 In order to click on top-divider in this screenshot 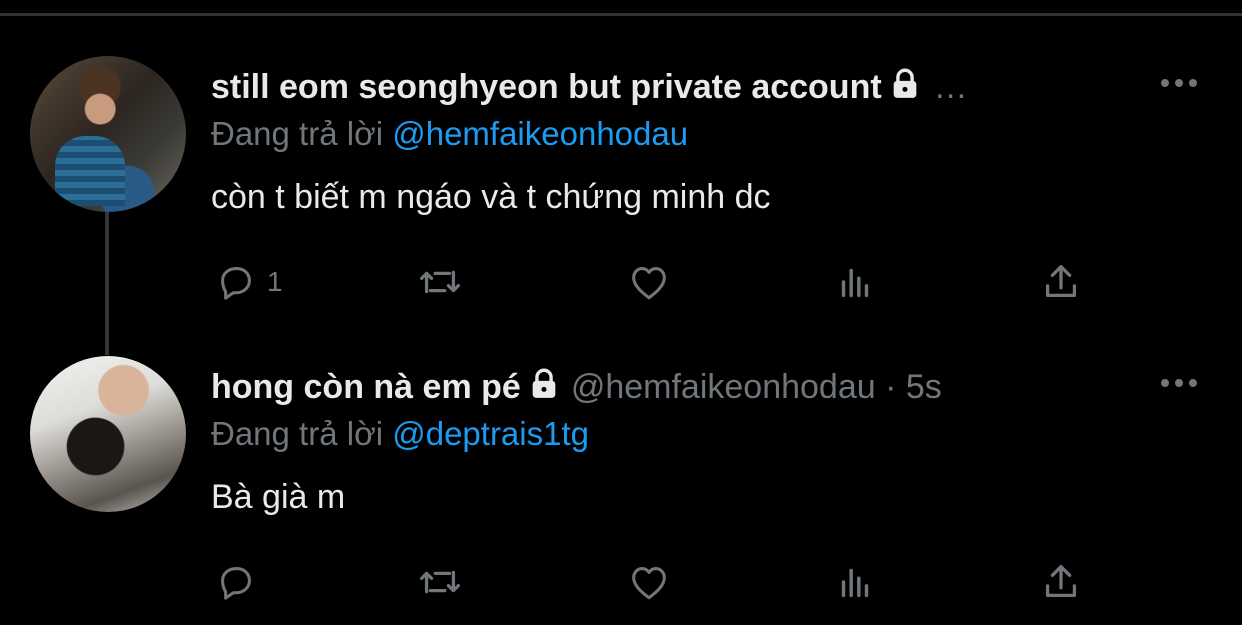, I will do `click(621, 14)`.